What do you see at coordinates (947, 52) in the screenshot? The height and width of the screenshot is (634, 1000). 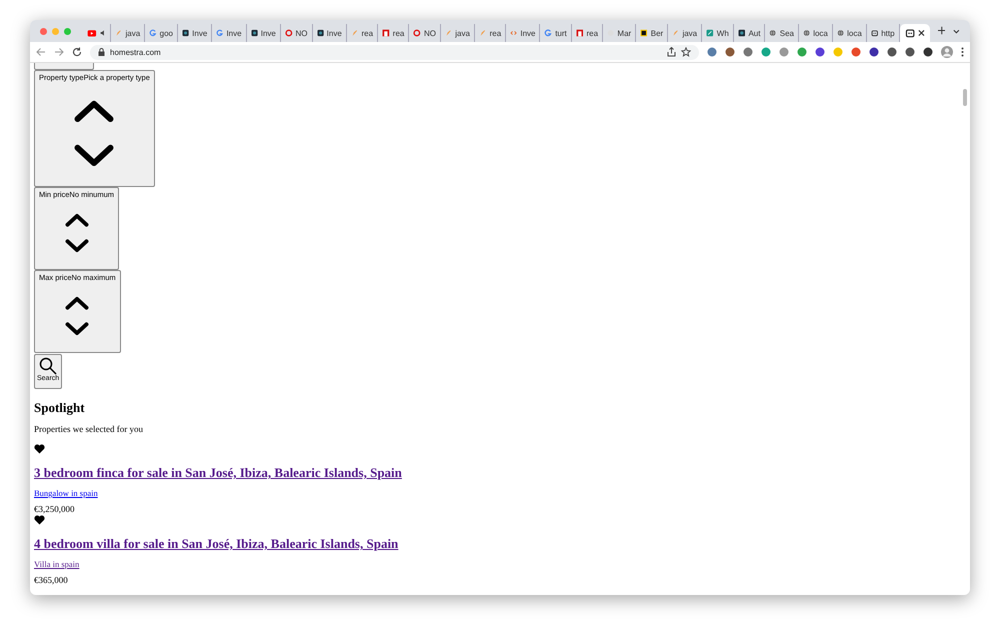 I see `avatar-icon` at bounding box center [947, 52].